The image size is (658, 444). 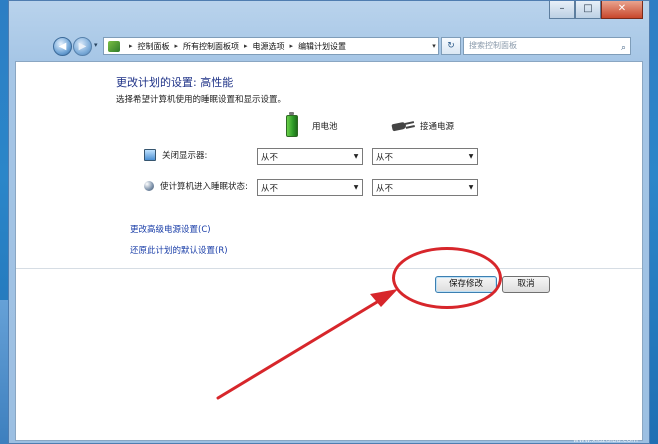 What do you see at coordinates (447, 278) in the screenshot?
I see `annotation-circle` at bounding box center [447, 278].